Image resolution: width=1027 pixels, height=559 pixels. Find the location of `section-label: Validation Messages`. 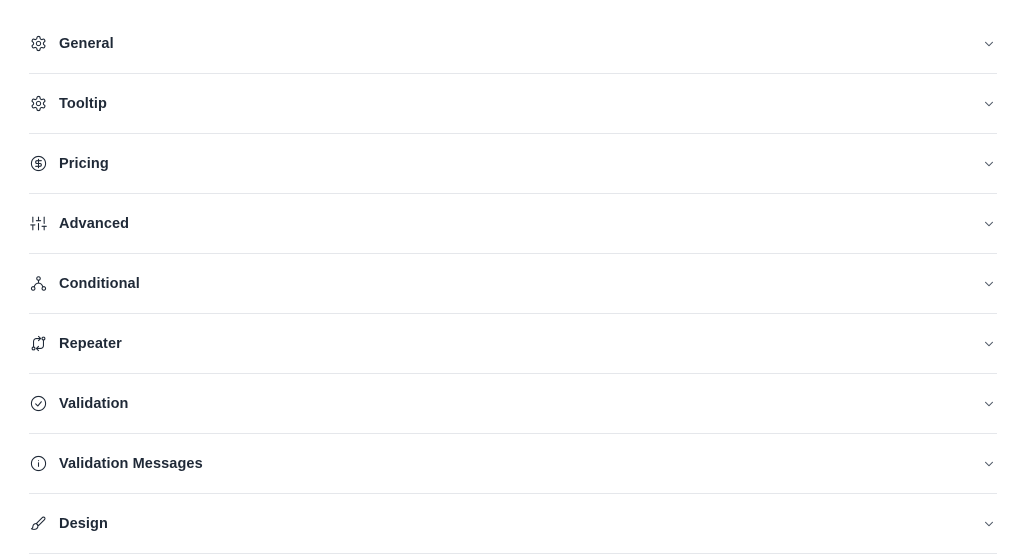

section-label: Validation Messages is located at coordinates (131, 463).